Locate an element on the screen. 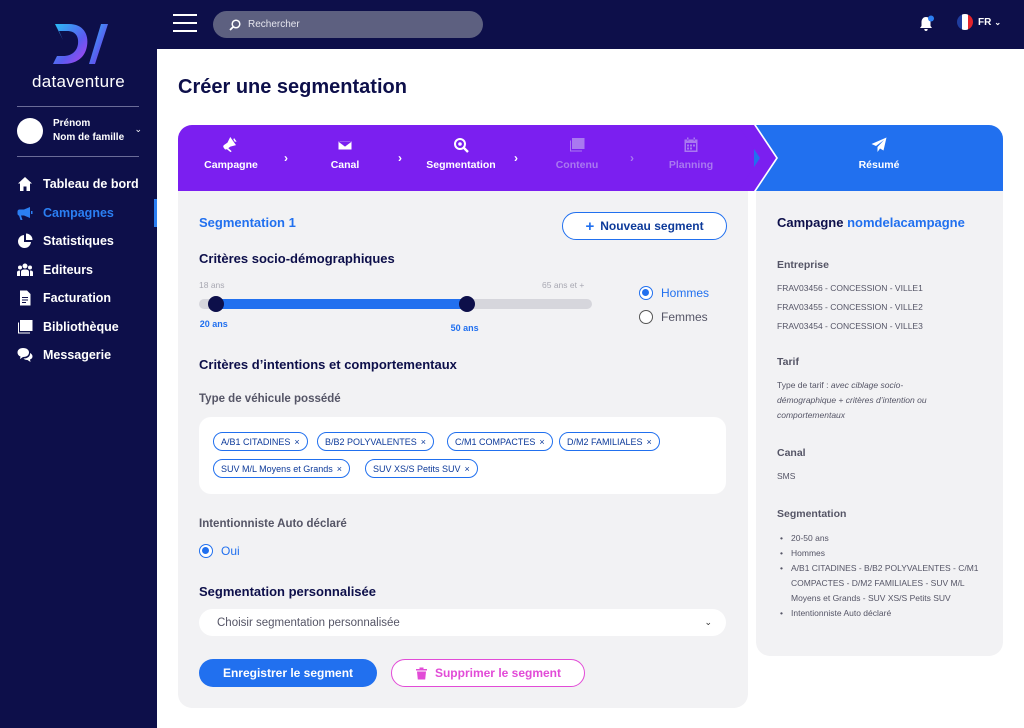 The image size is (1024, 728). trash-icon is located at coordinates (421, 673).